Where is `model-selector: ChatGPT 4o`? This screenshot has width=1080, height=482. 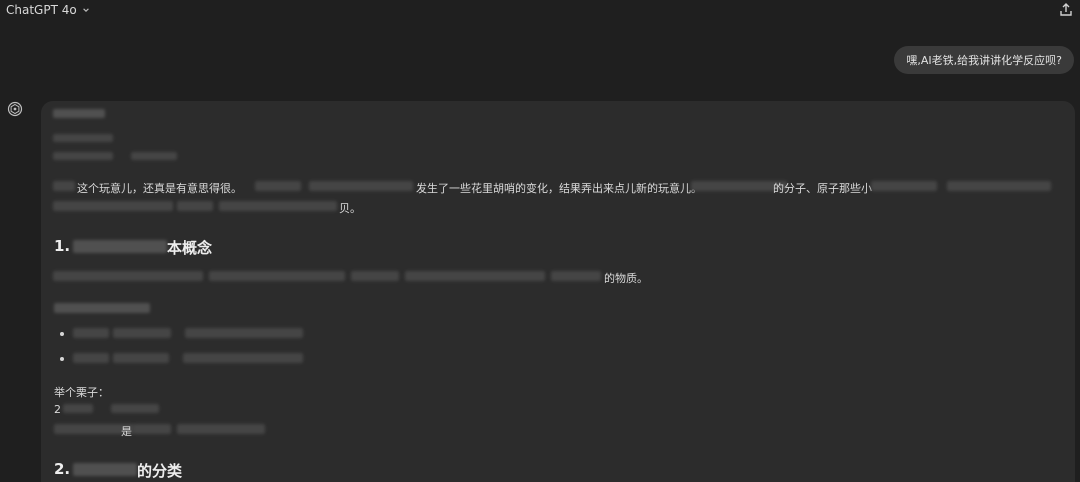 model-selector: ChatGPT 4o is located at coordinates (48, 10).